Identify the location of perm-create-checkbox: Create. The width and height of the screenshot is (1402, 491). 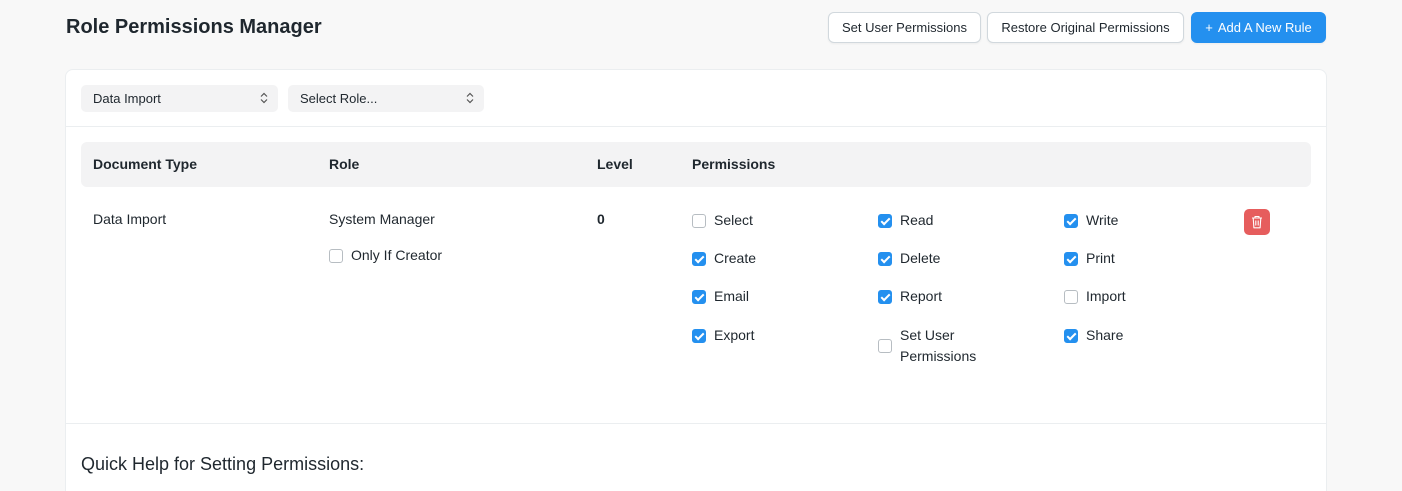
(724, 258).